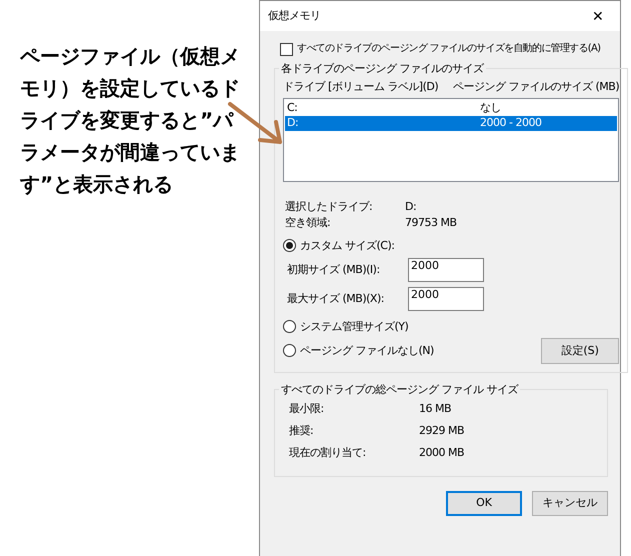 The width and height of the screenshot is (631, 556). I want to click on cancel-button: キャンセル, so click(570, 503).